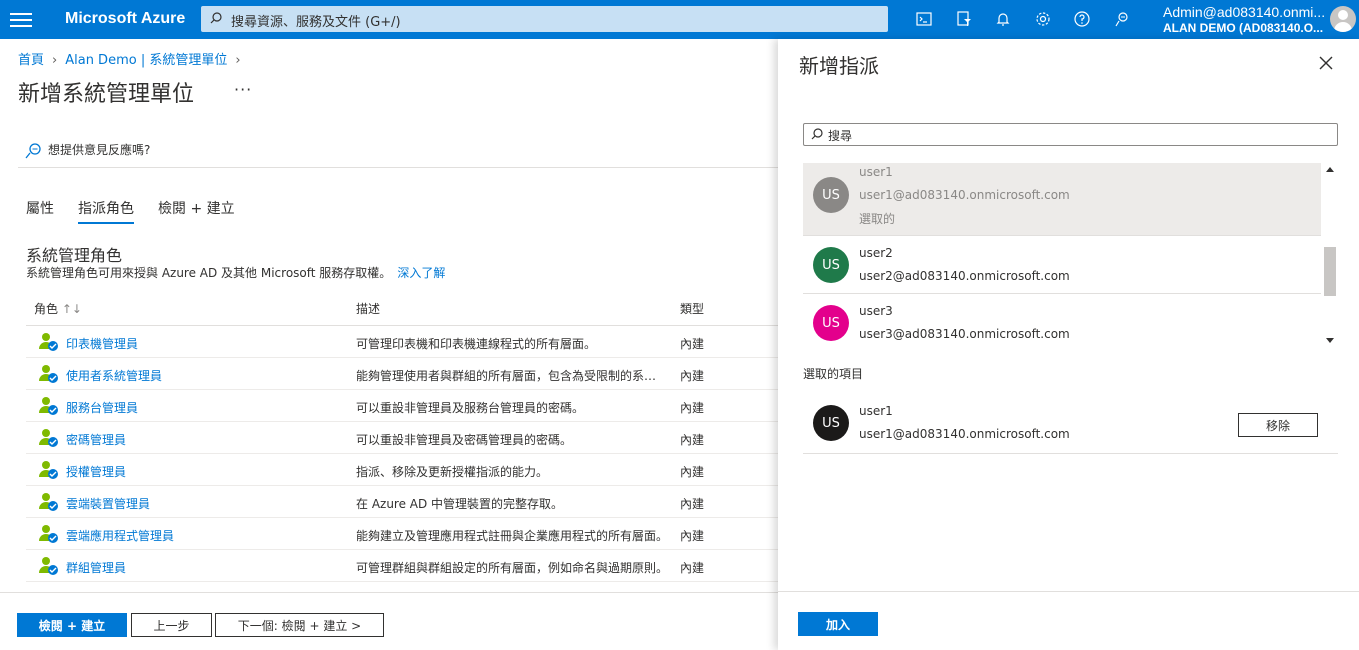  Describe the element at coordinates (924, 19) in the screenshot. I see `cloud-shell-icon` at that location.